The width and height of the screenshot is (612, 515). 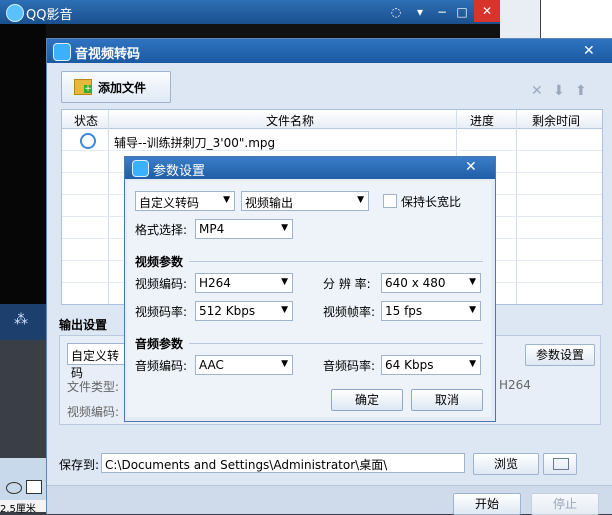 I want to click on output-preset-select: 自定义转码, so click(x=97, y=361).